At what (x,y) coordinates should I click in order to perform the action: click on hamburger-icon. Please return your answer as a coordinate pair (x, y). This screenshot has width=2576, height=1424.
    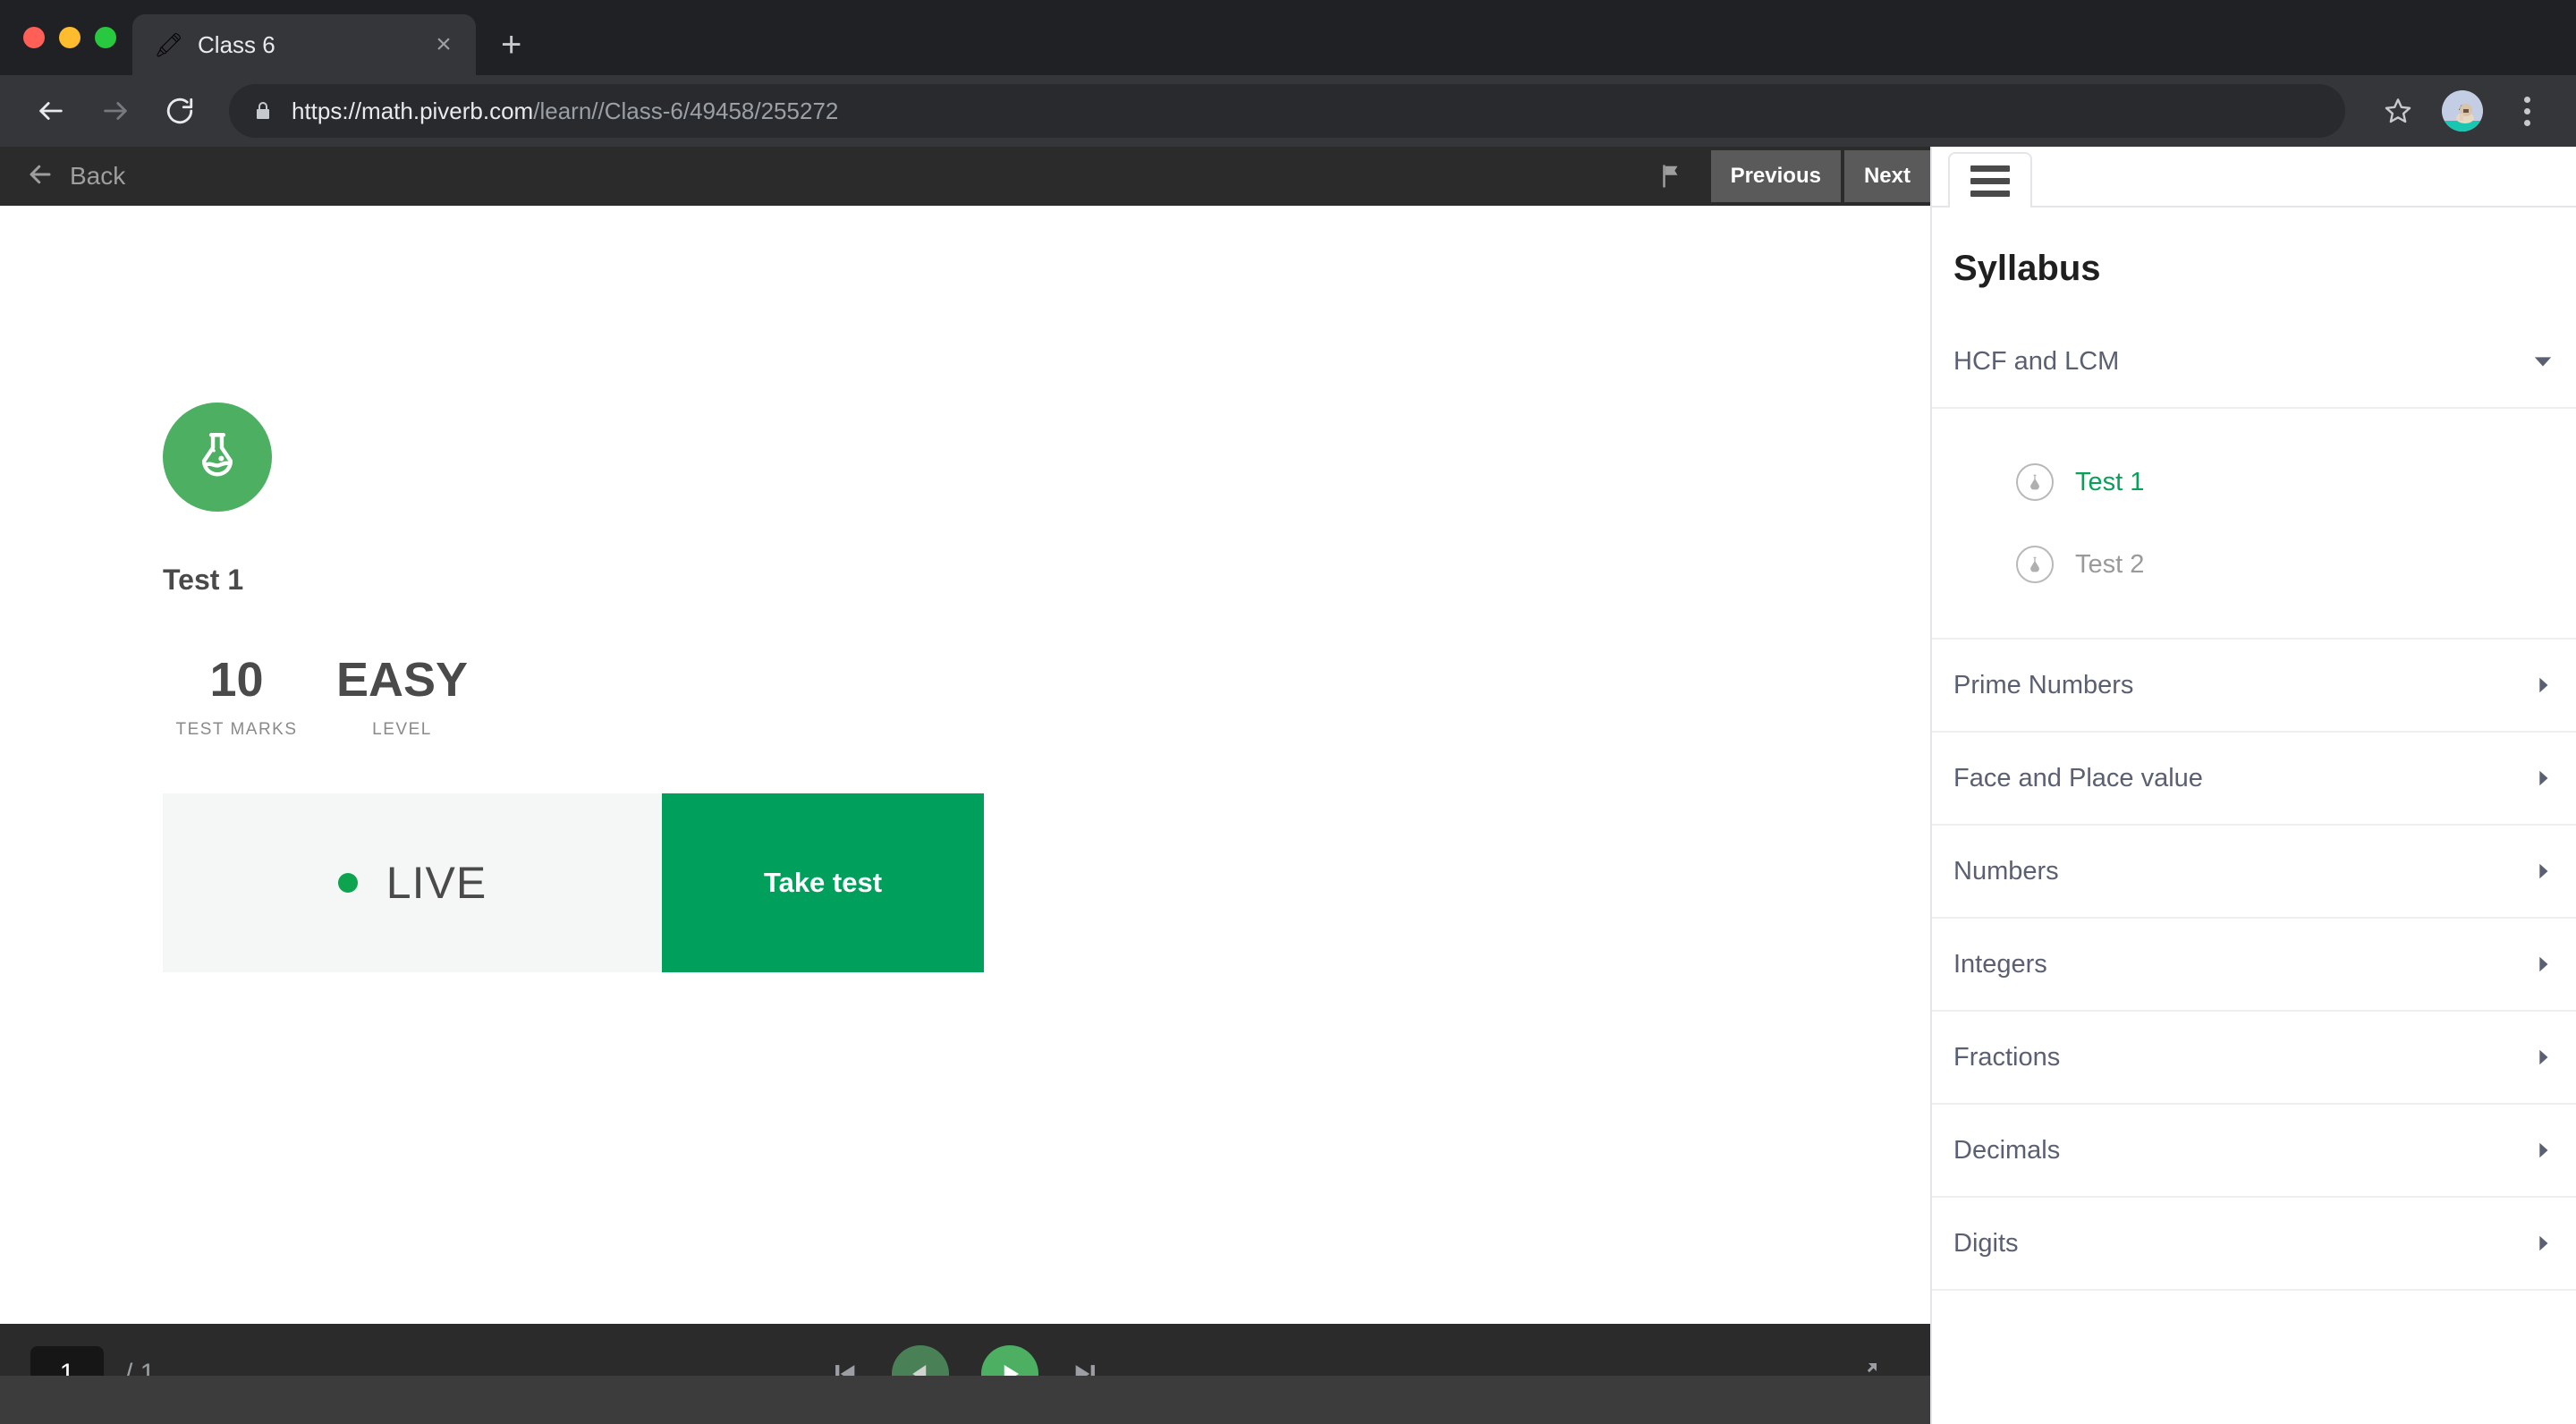
    Looking at the image, I should click on (1990, 181).